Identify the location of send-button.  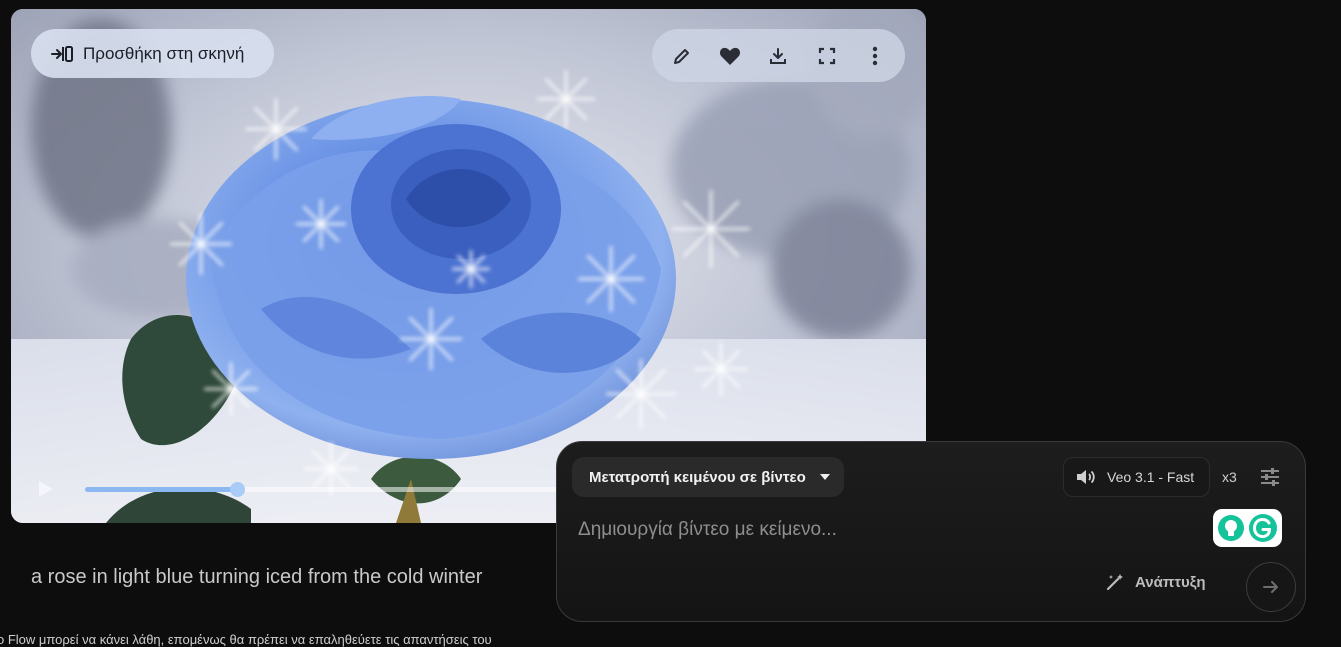
(1271, 587).